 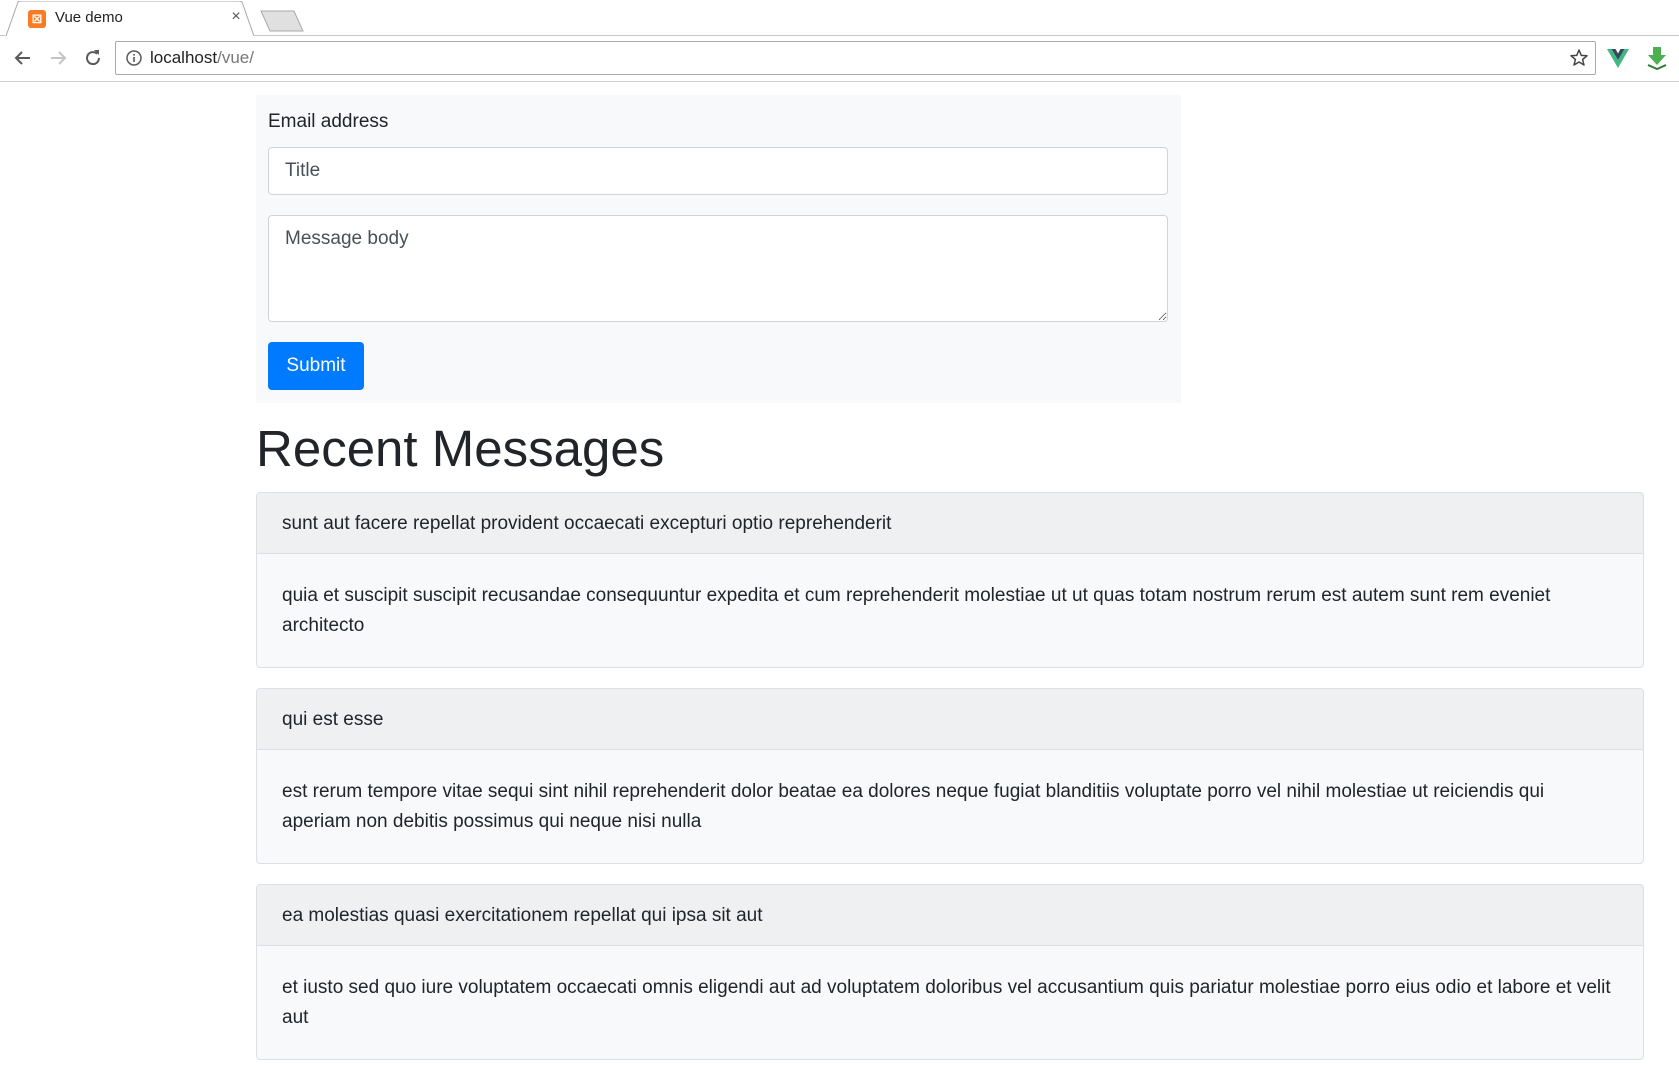 I want to click on email-address-label: Email address, so click(x=328, y=121).